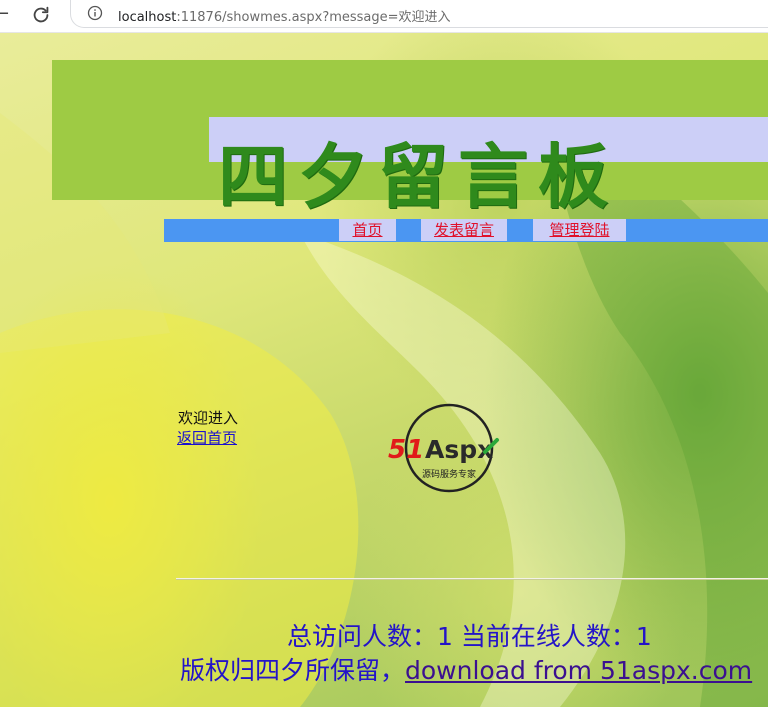 The width and height of the screenshot is (768, 707). What do you see at coordinates (313, 17) in the screenshot?
I see `url-path: :11876/showmes.aspx?message=欢迎进入` at bounding box center [313, 17].